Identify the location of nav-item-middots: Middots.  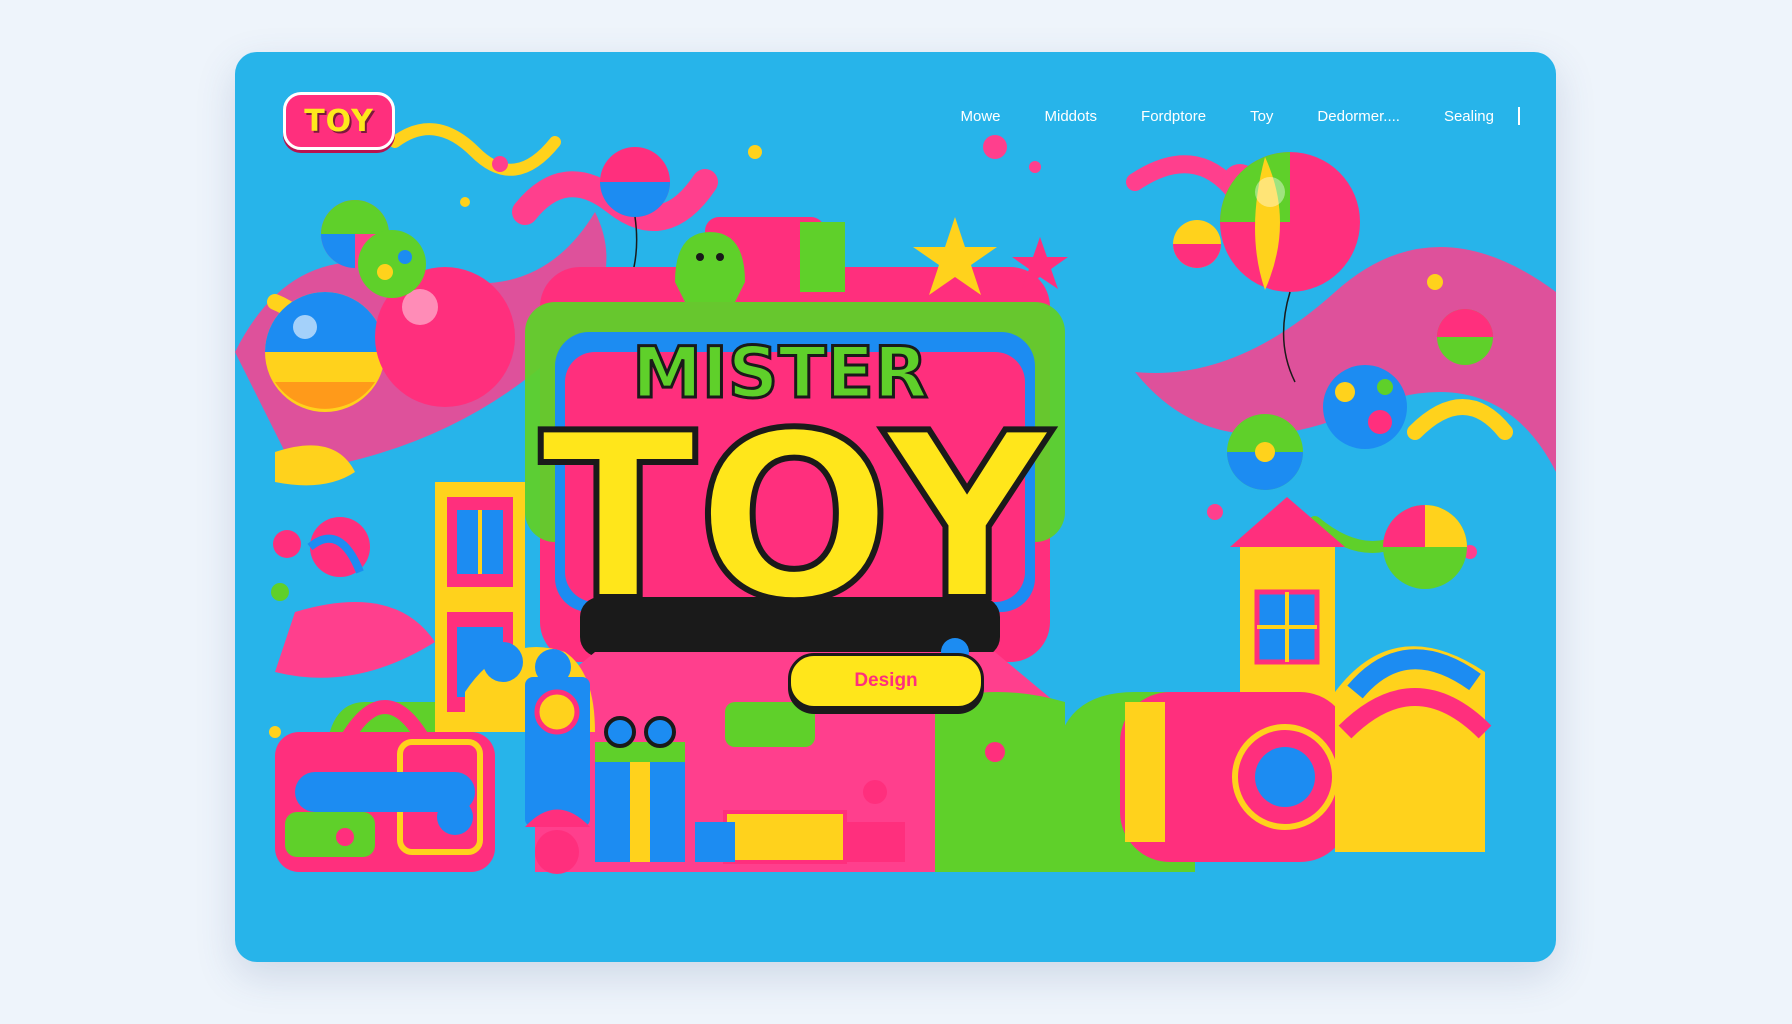
(1071, 116).